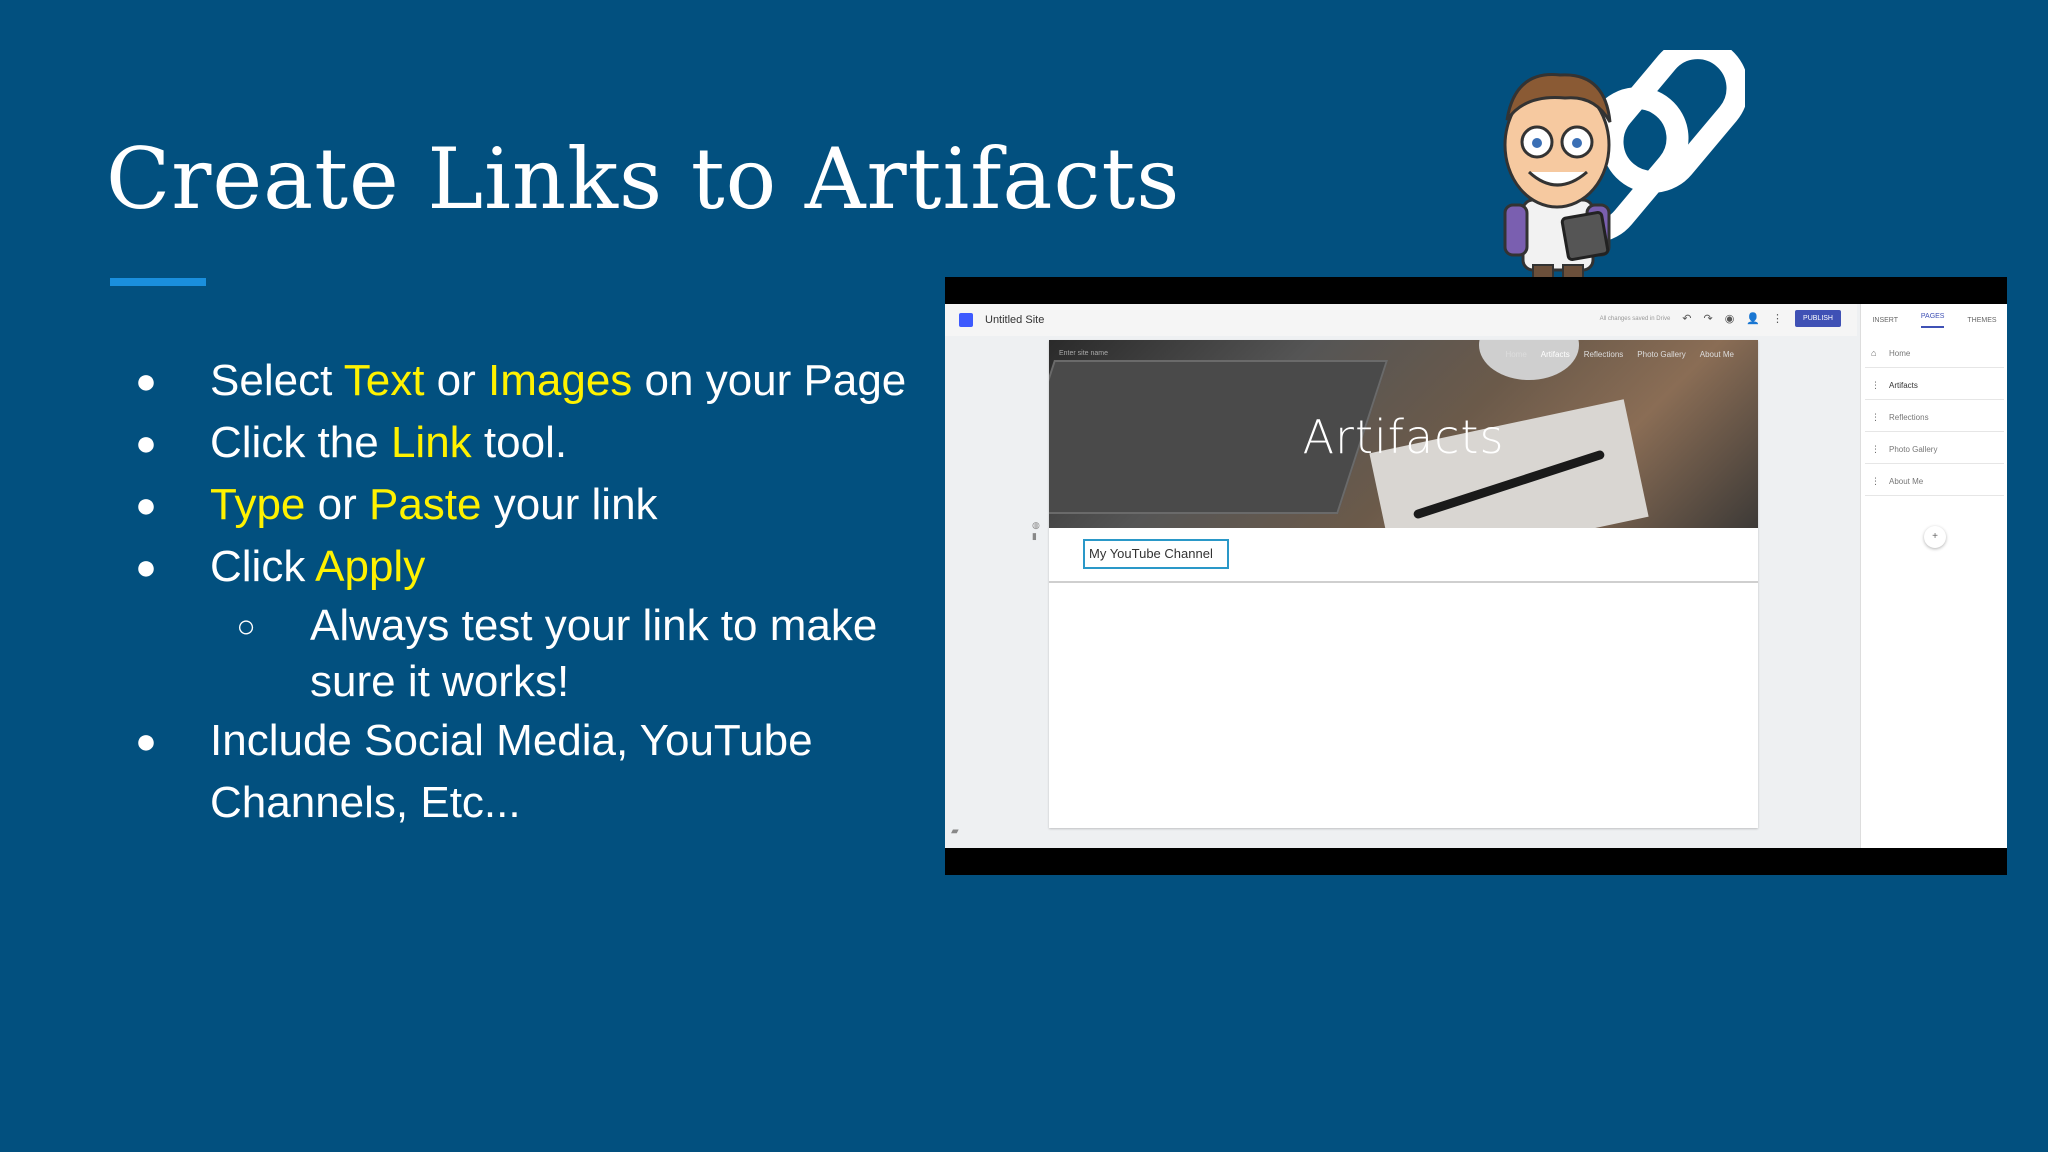 The height and width of the screenshot is (1152, 2048). I want to click on bullet-text-part: your link, so click(569, 504).